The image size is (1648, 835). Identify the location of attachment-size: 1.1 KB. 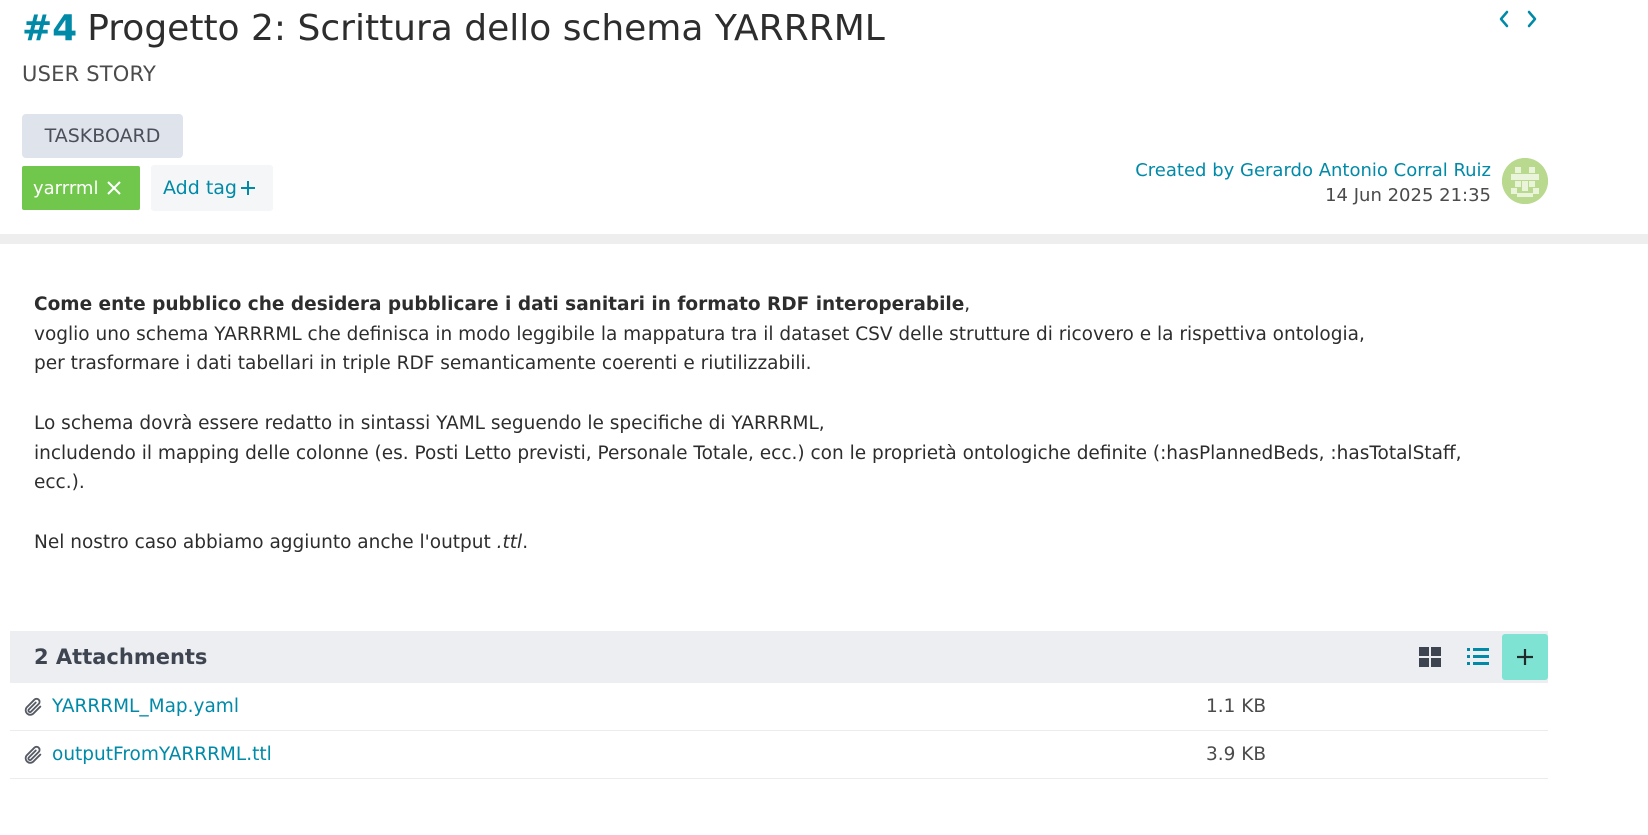
(1236, 706).